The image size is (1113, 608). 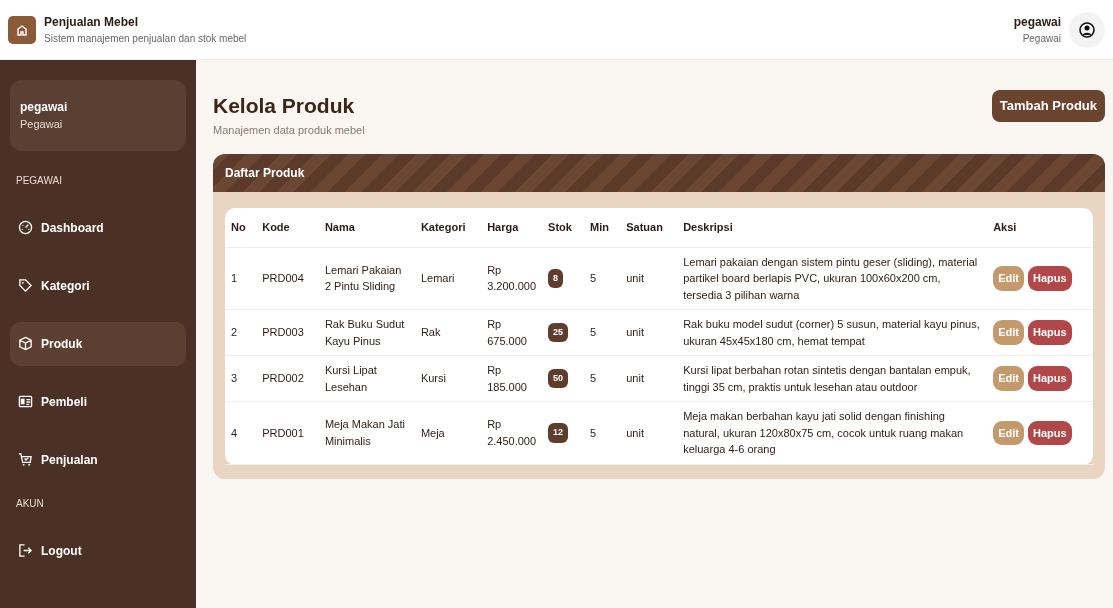 I want to click on column-header: Satuan, so click(x=649, y=227).